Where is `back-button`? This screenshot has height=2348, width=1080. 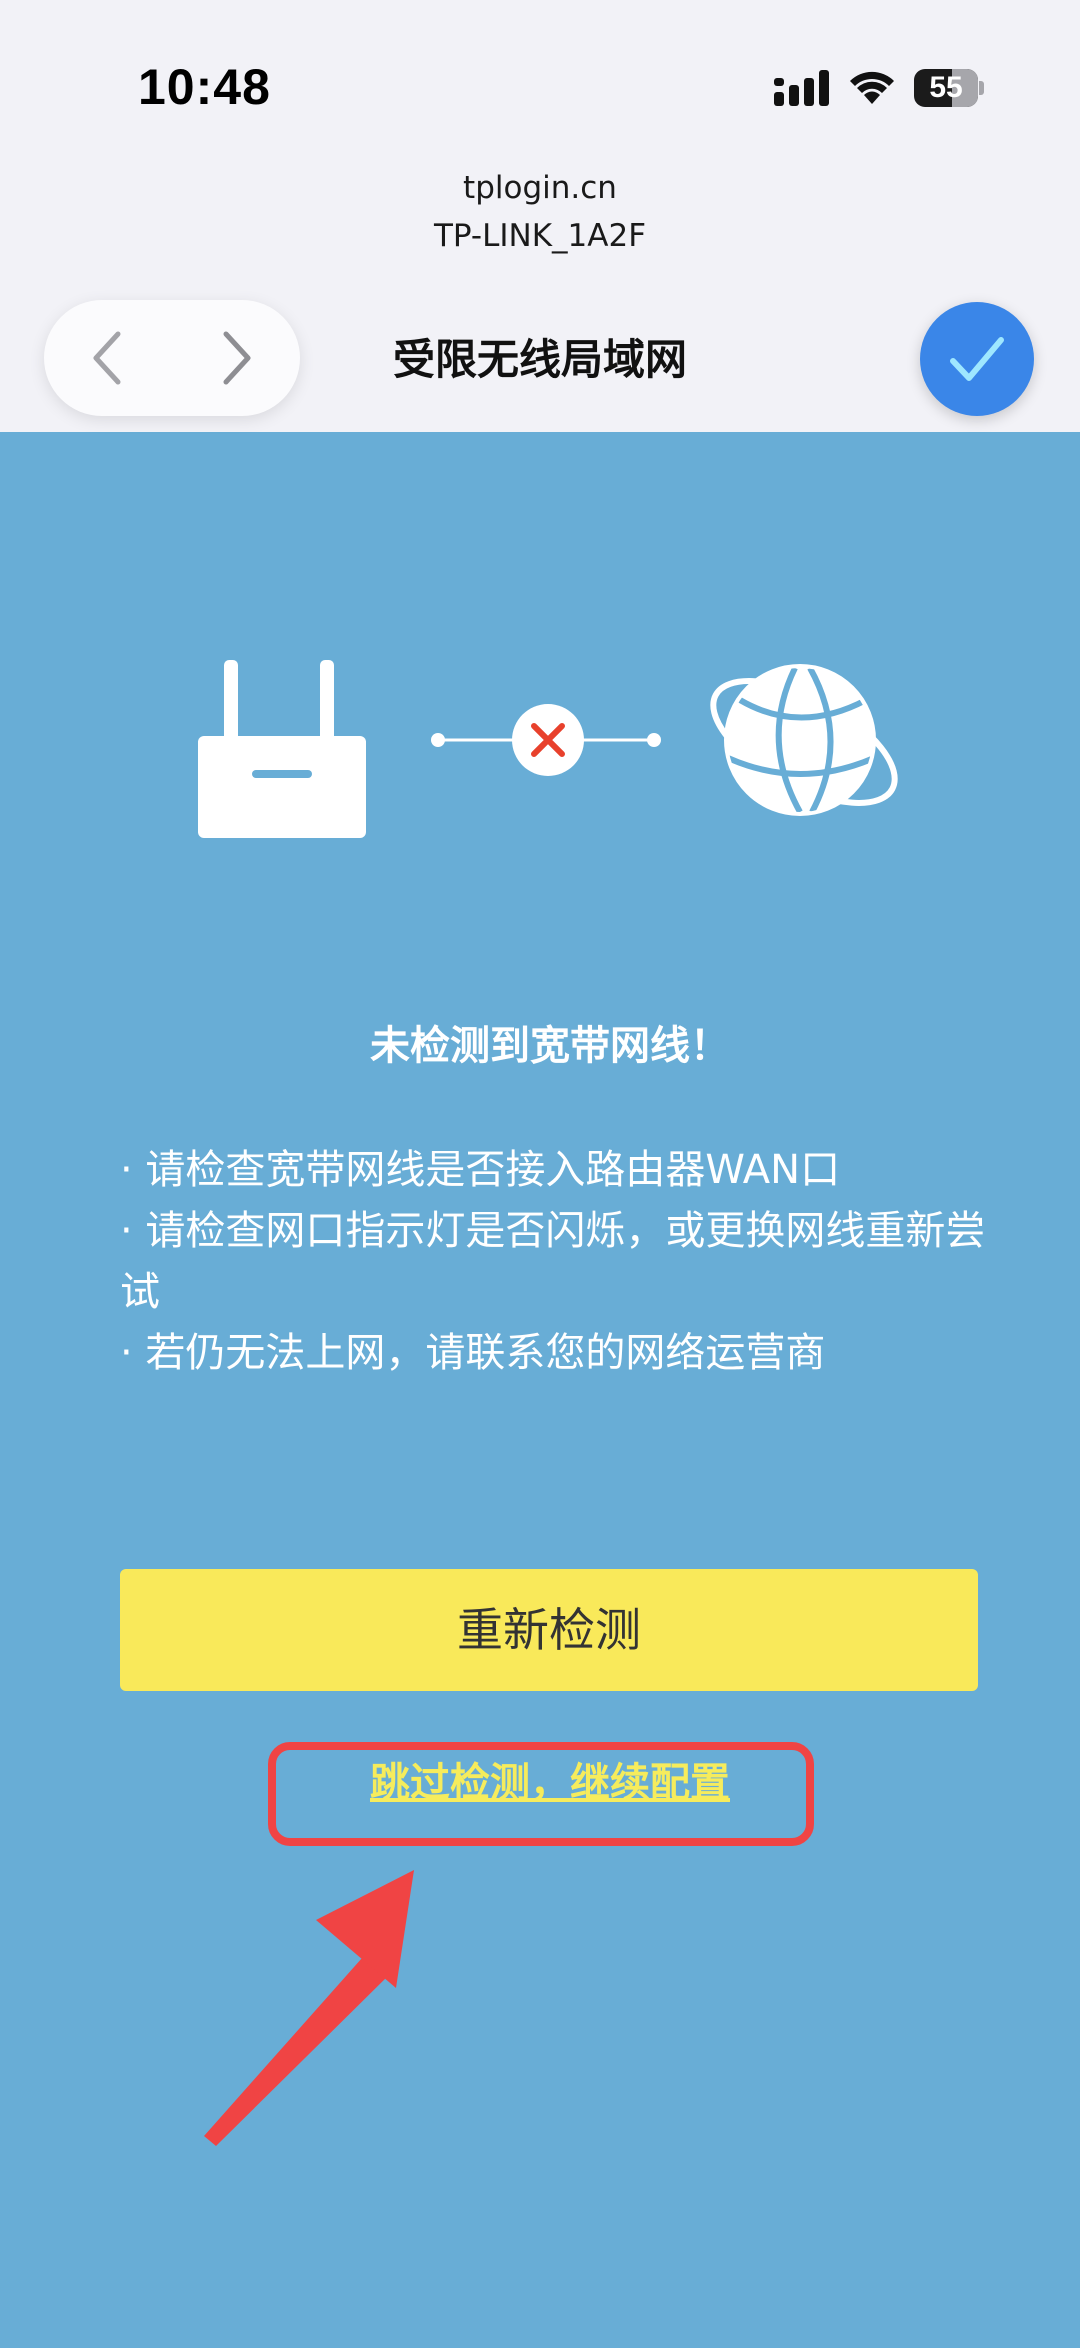 back-button is located at coordinates (108, 358).